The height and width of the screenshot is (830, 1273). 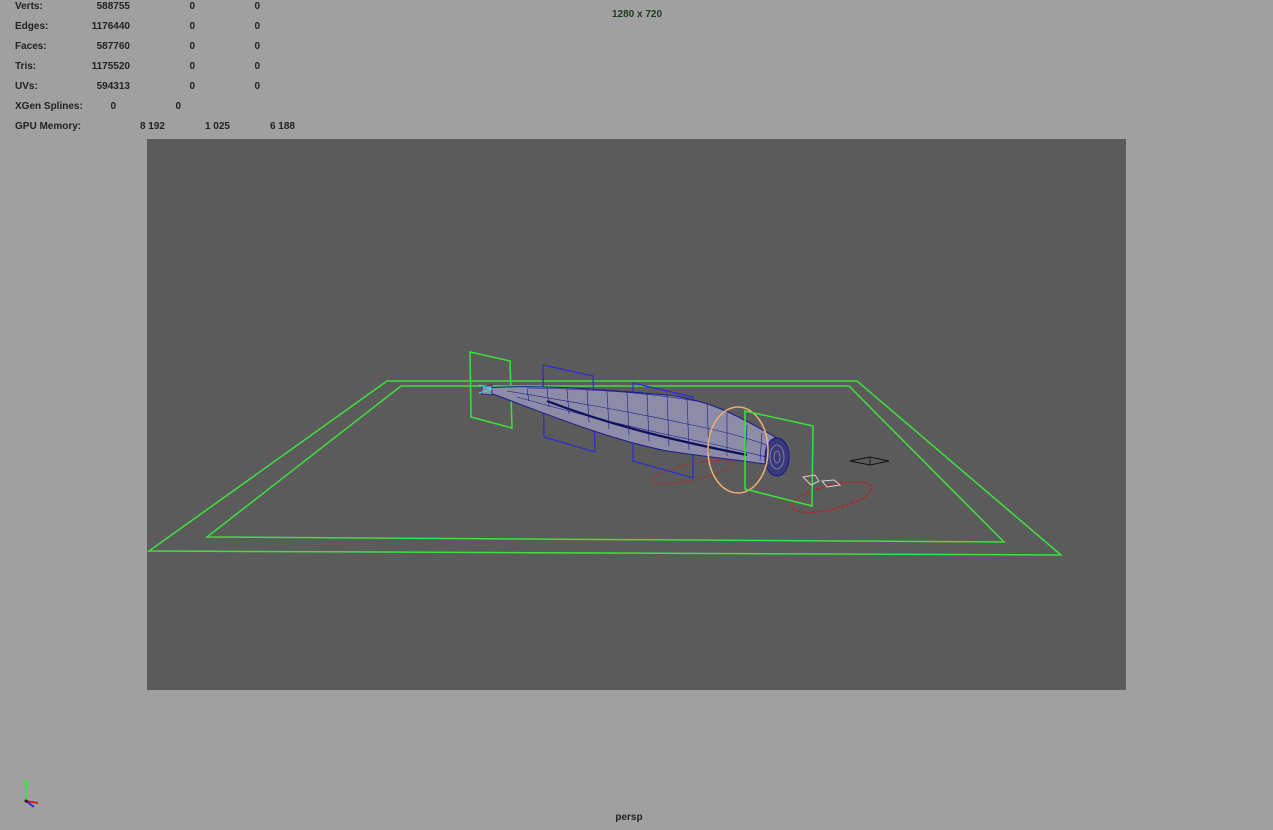 I want to click on hud-row-gpu-memory: GPU Memory: 8 192 1 025 6 188, so click(x=165, y=127).